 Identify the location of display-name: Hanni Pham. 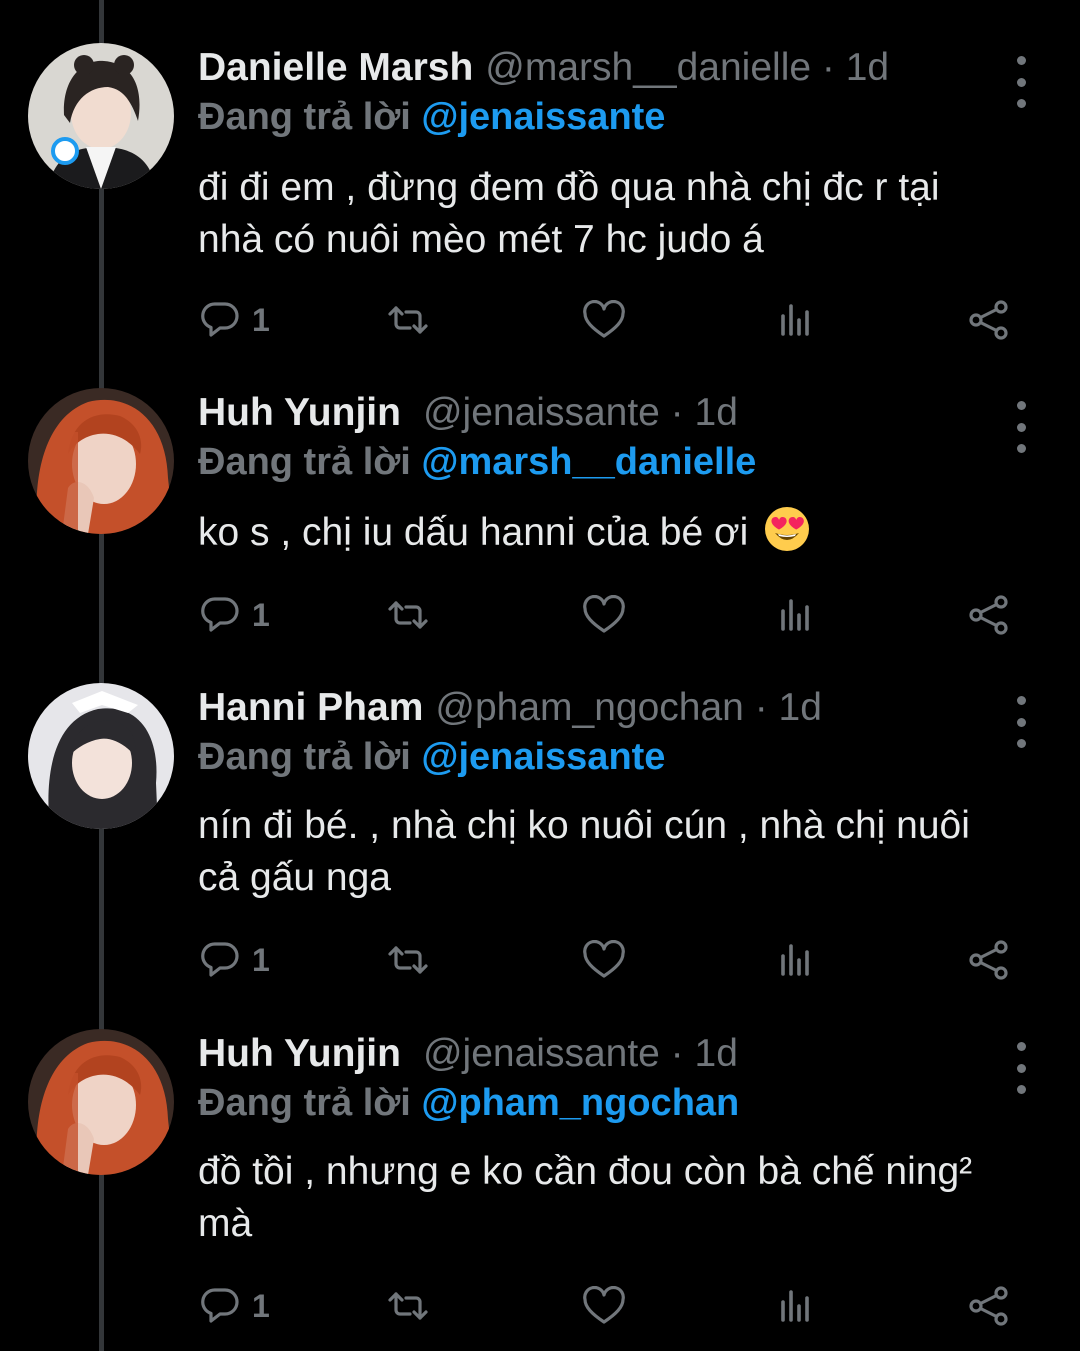
(310, 707).